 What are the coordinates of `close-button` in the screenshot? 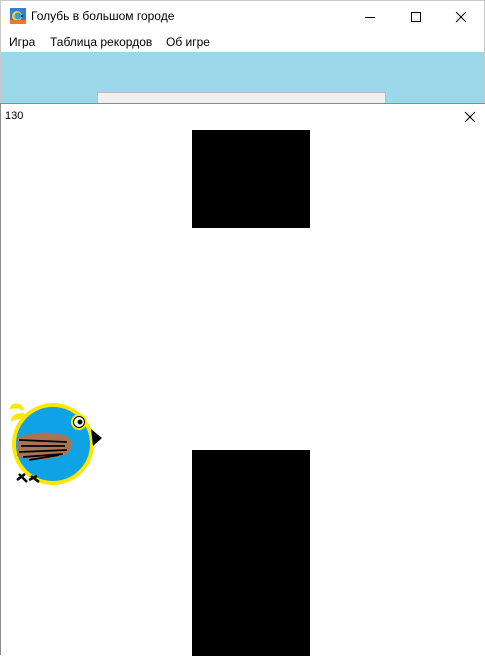 It's located at (461, 16).